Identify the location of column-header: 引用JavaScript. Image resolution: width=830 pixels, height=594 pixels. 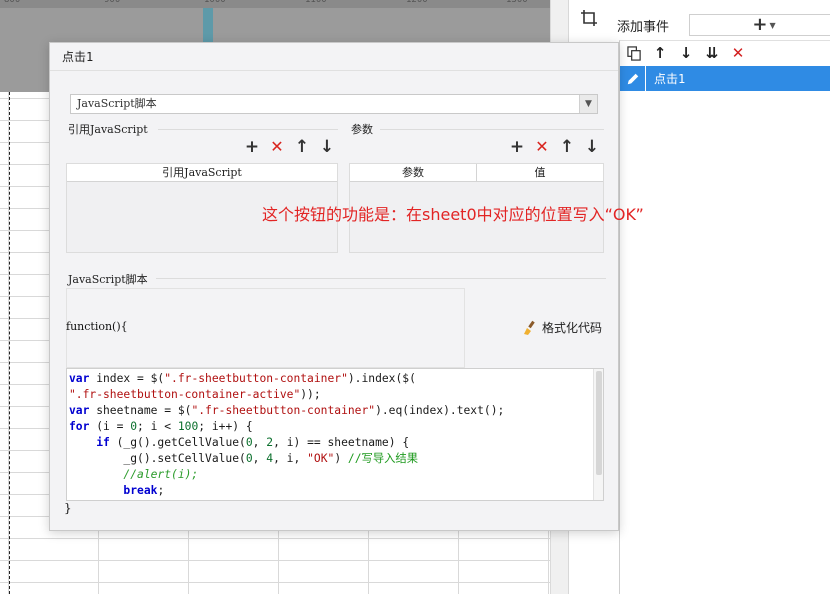
(202, 172).